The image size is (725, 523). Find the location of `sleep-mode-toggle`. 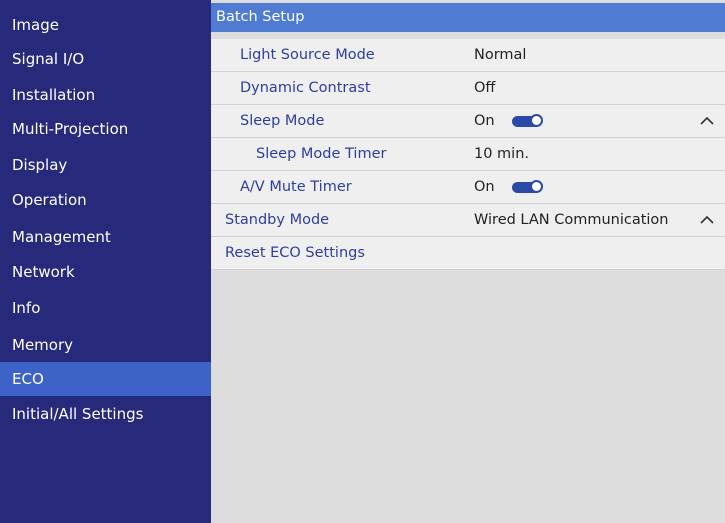

sleep-mode-toggle is located at coordinates (527, 121).